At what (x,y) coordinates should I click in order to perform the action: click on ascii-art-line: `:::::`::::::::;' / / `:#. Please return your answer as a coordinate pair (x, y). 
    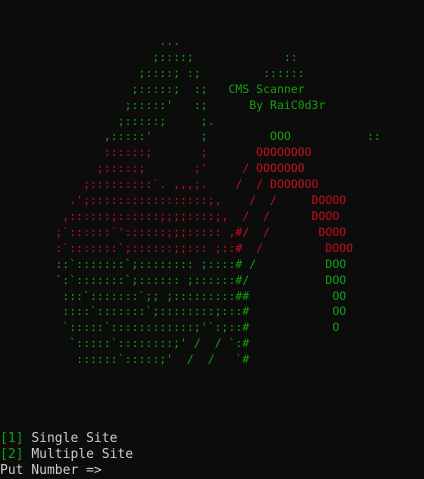
    Looking at the image, I should click on (124, 343).